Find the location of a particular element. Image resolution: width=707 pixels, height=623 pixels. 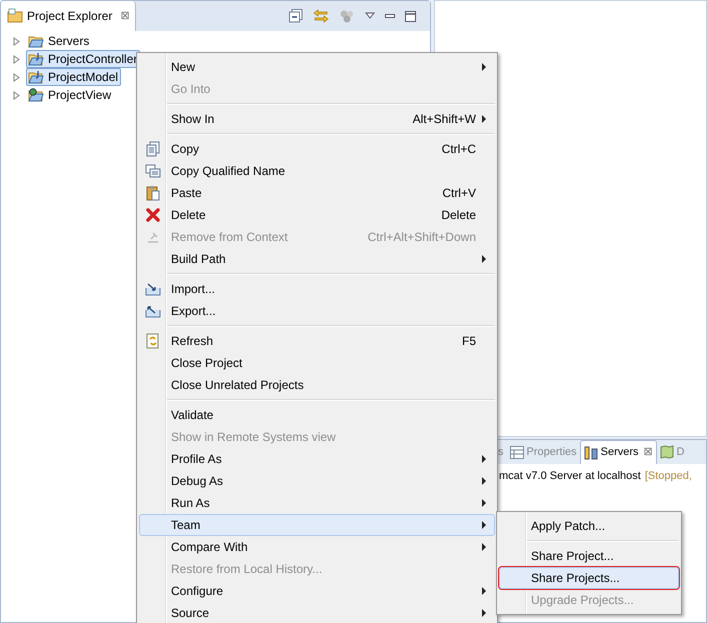

collapse-all-icon is located at coordinates (296, 16).